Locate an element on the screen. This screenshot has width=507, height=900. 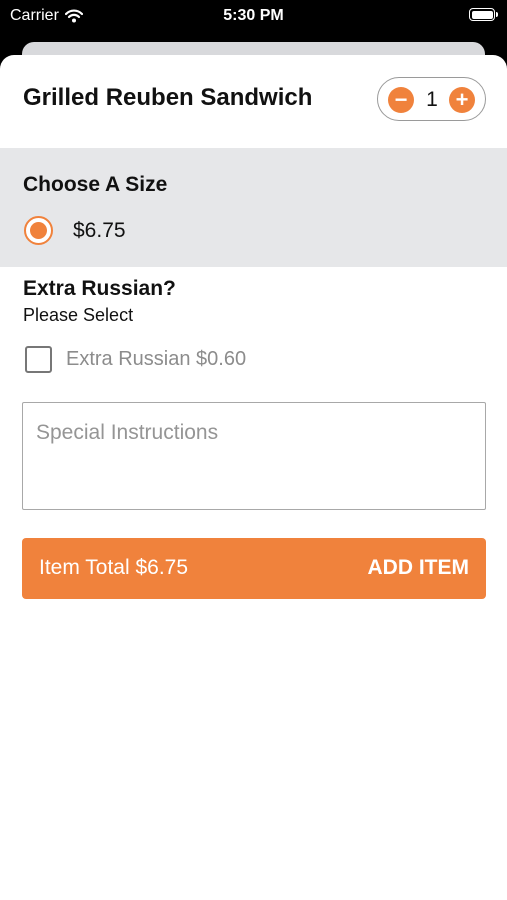
extra-russian-checkbox is located at coordinates (38, 359).